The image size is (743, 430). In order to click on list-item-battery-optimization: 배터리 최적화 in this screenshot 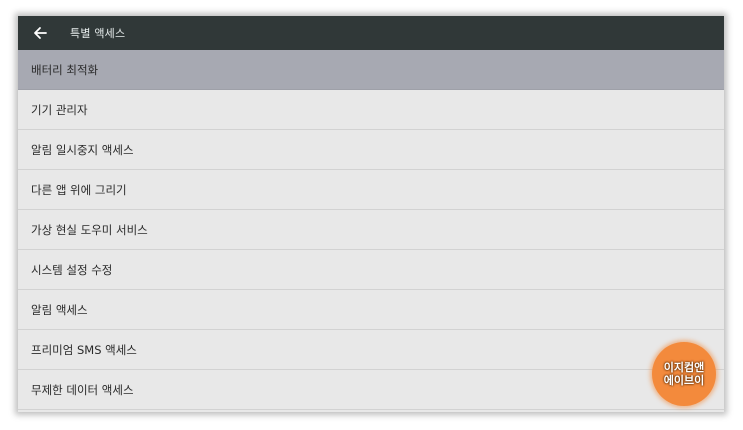, I will do `click(371, 70)`.